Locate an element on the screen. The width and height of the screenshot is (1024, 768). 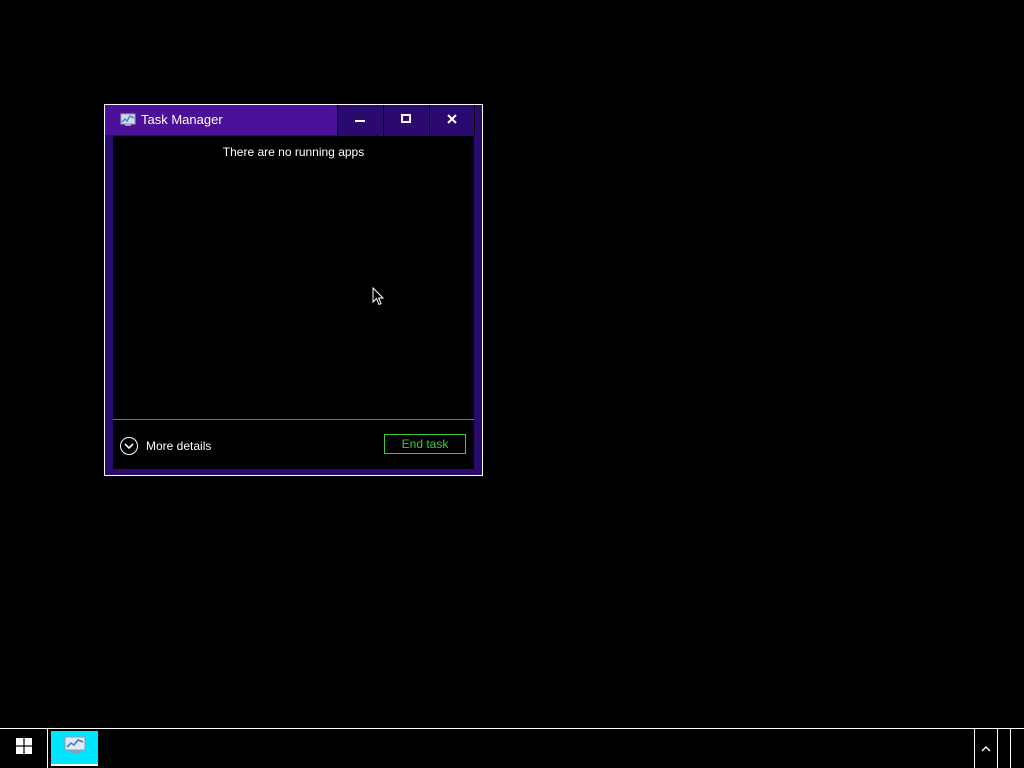
maximize-icon is located at coordinates (405, 120).